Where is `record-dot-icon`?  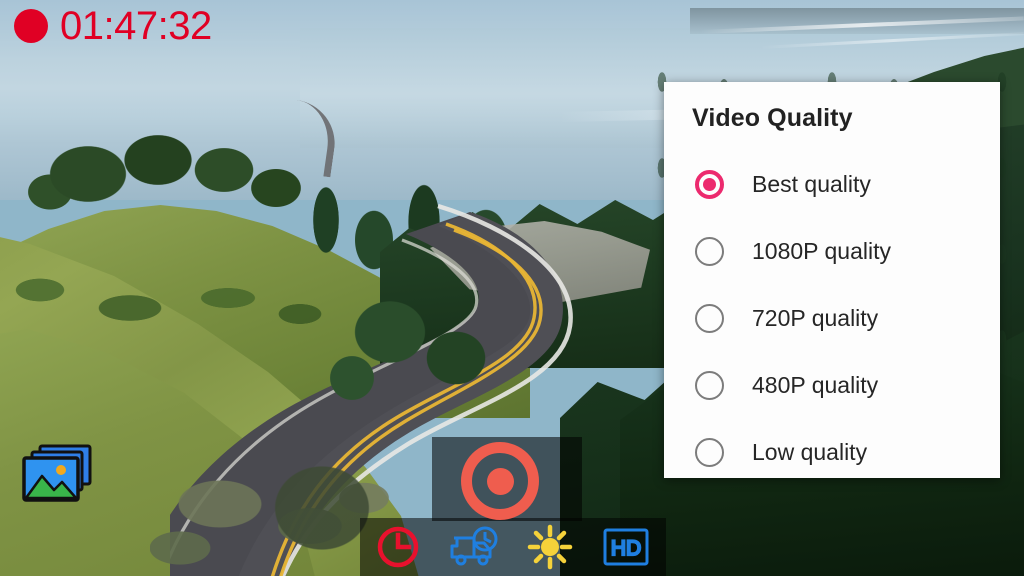 record-dot-icon is located at coordinates (31, 26).